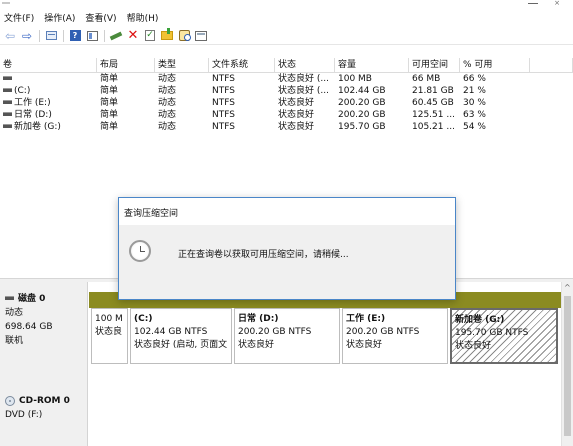 This screenshot has height=446, width=573. I want to click on view-button, so click(201, 36).